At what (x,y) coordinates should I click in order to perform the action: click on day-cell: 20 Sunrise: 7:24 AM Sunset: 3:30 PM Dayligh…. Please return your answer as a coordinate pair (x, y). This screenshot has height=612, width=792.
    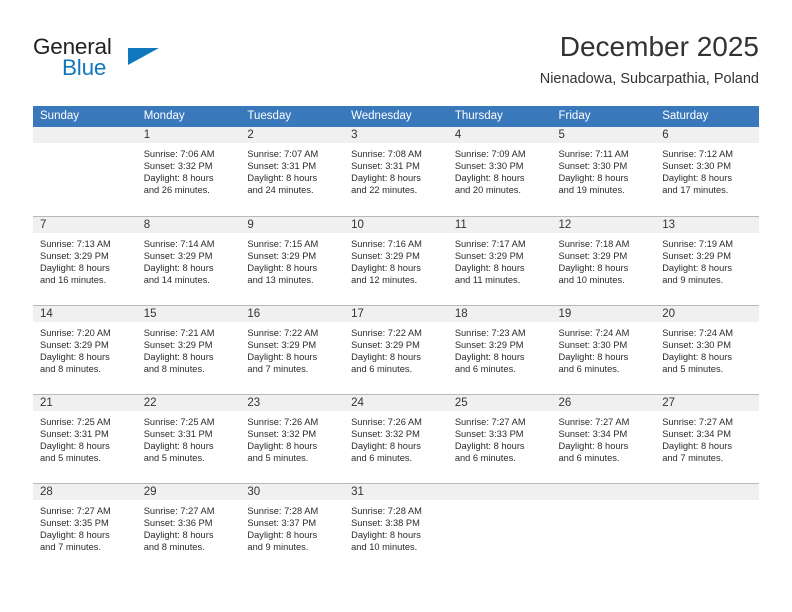
    Looking at the image, I should click on (707, 349).